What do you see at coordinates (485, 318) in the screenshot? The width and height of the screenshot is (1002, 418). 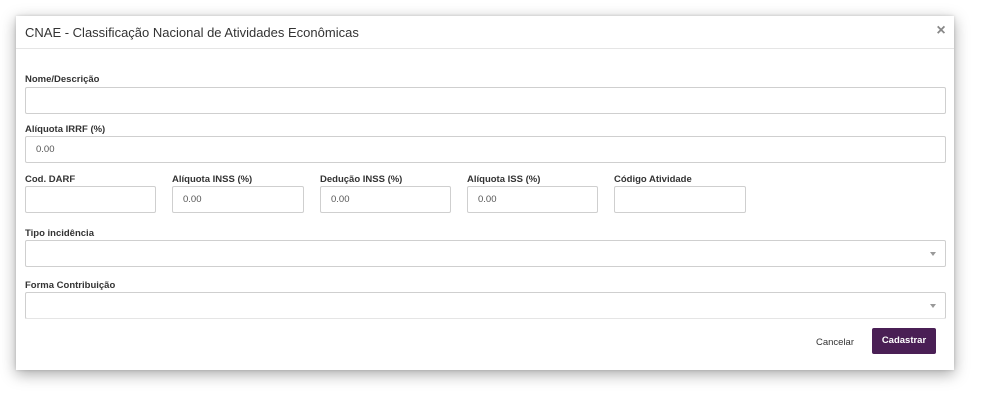 I see `footer-divider` at bounding box center [485, 318].